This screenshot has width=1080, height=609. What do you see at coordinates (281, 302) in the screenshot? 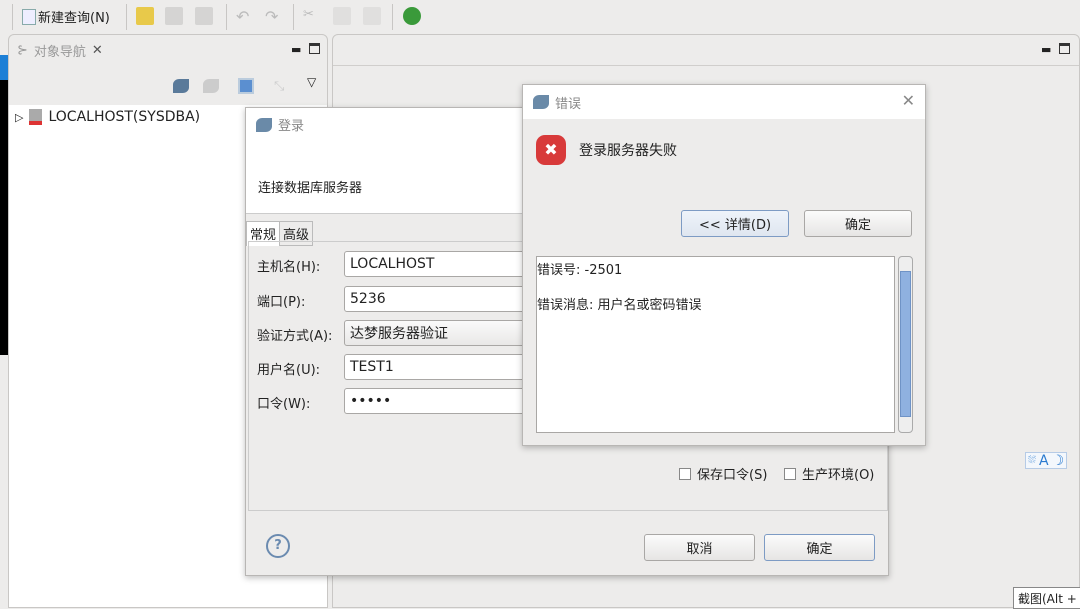
I see `port-label: 端口(P):` at bounding box center [281, 302].